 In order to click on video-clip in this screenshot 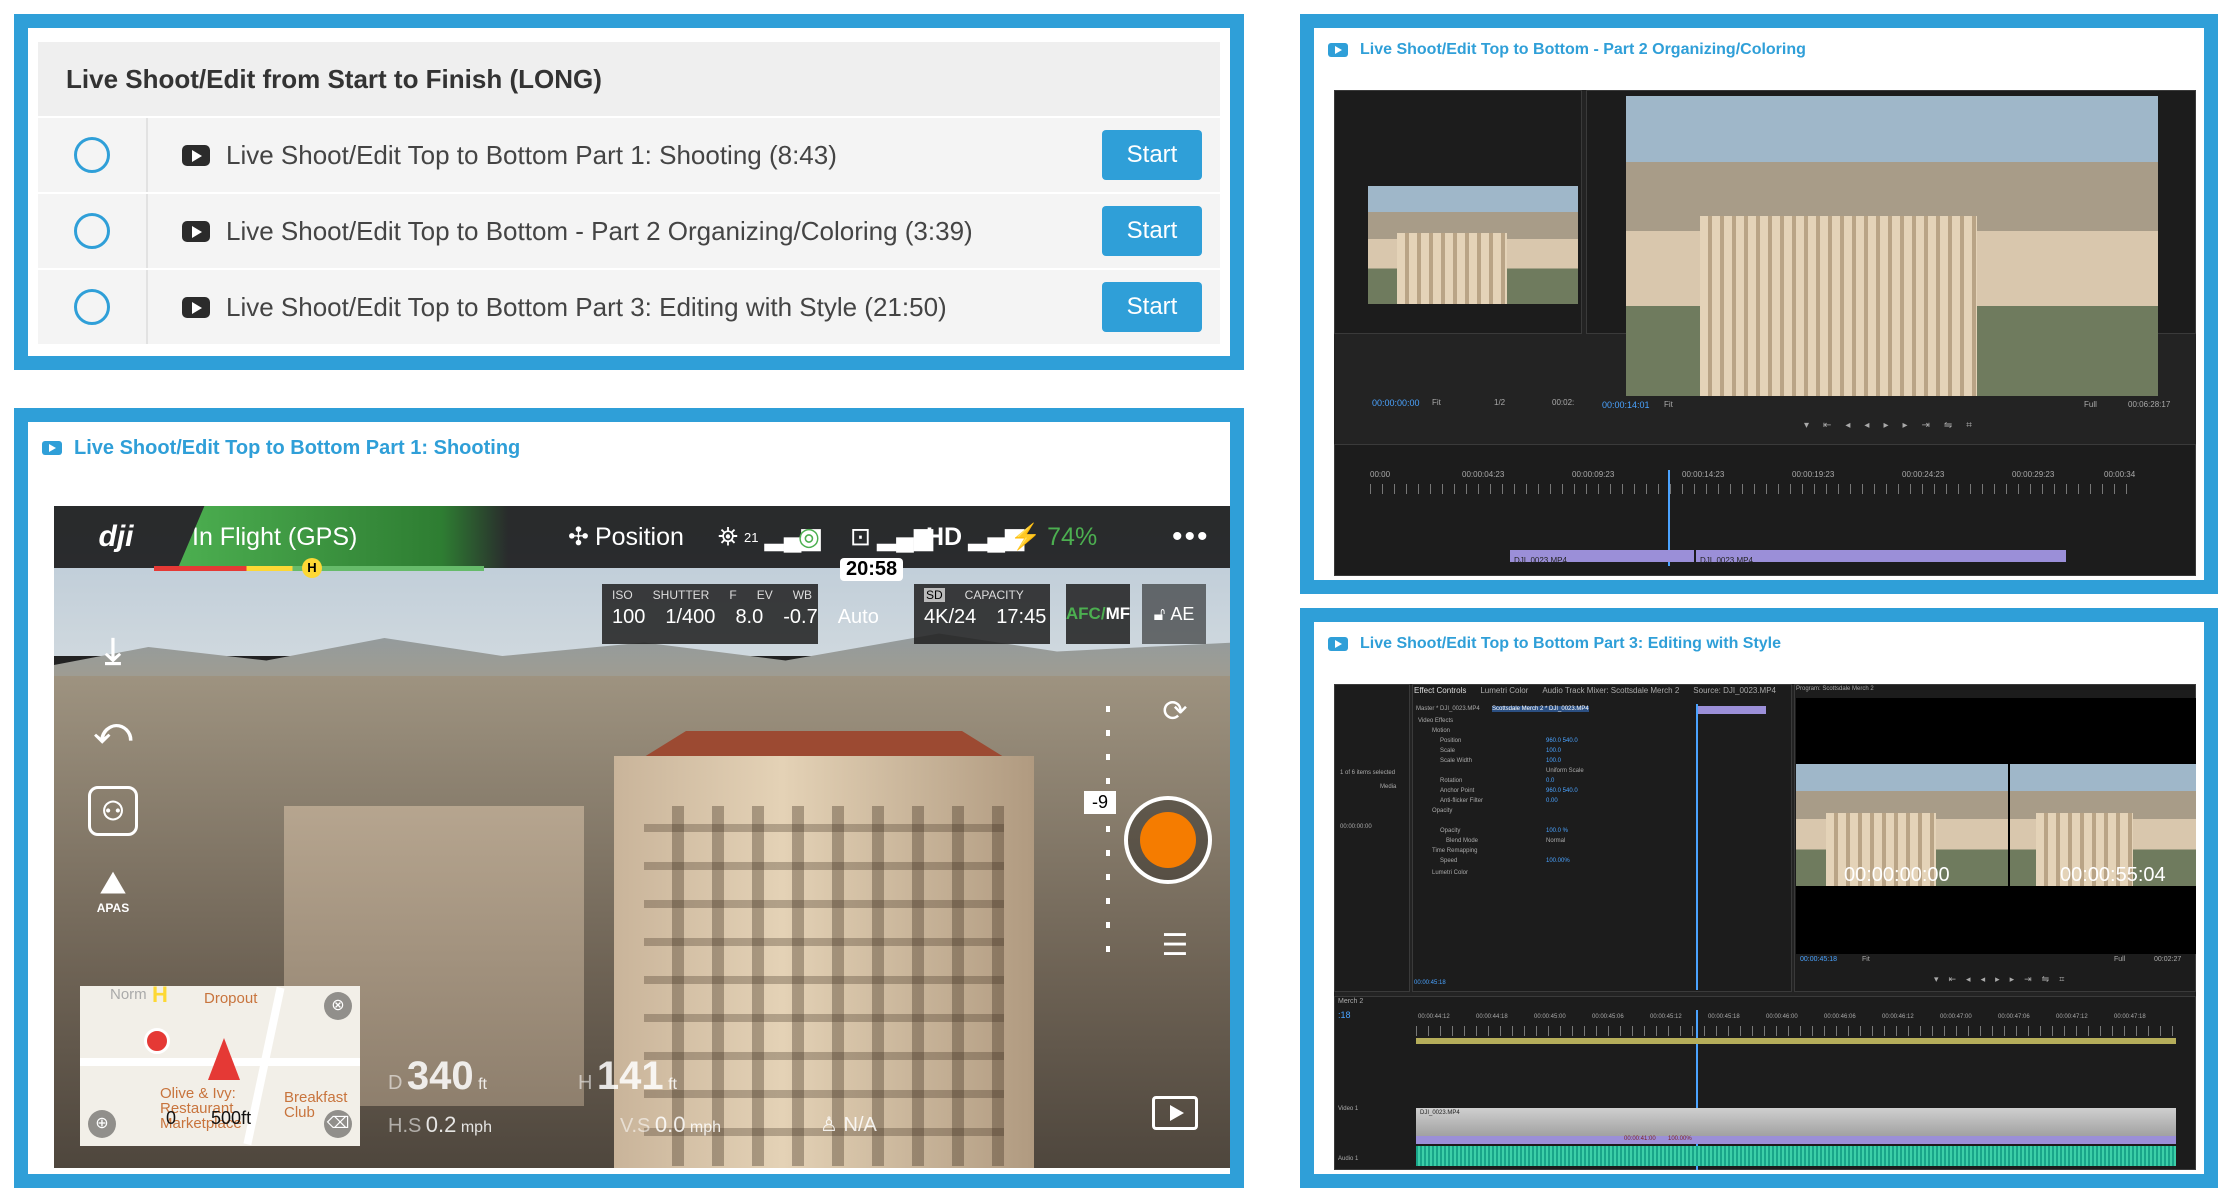, I will do `click(1796, 1123)`.